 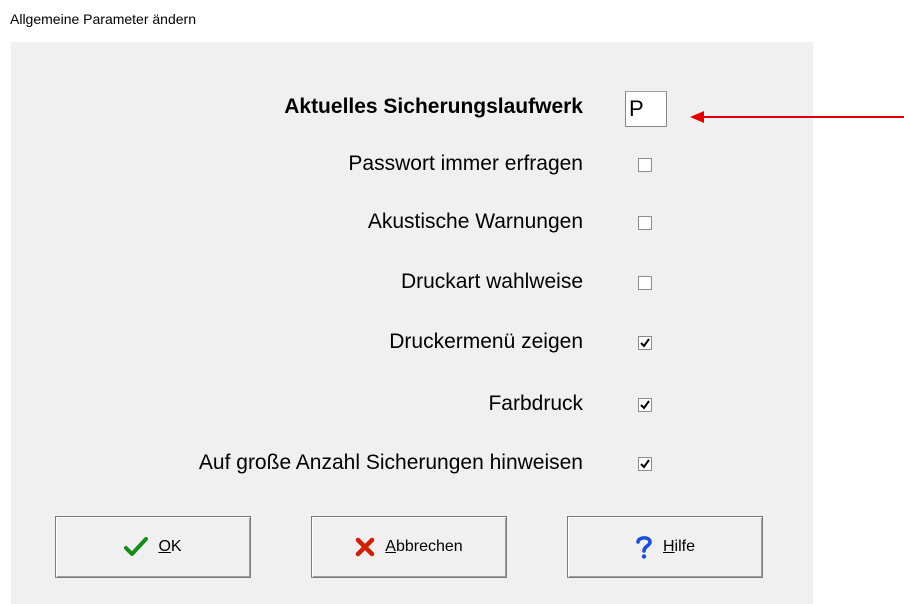 What do you see at coordinates (424, 546) in the screenshot?
I see `cancel-label: Abbrechen` at bounding box center [424, 546].